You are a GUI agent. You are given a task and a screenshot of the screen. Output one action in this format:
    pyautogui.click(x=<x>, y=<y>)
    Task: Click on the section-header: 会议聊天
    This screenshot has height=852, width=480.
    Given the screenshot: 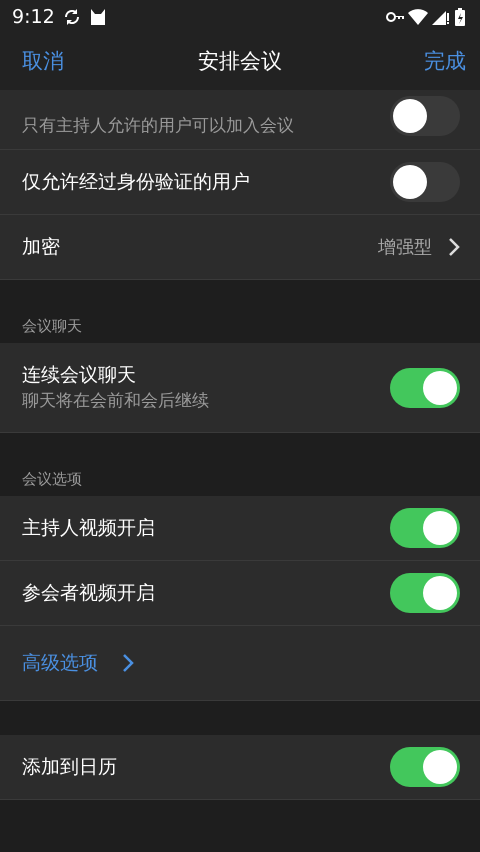 What is the action you would take?
    pyautogui.click(x=52, y=326)
    